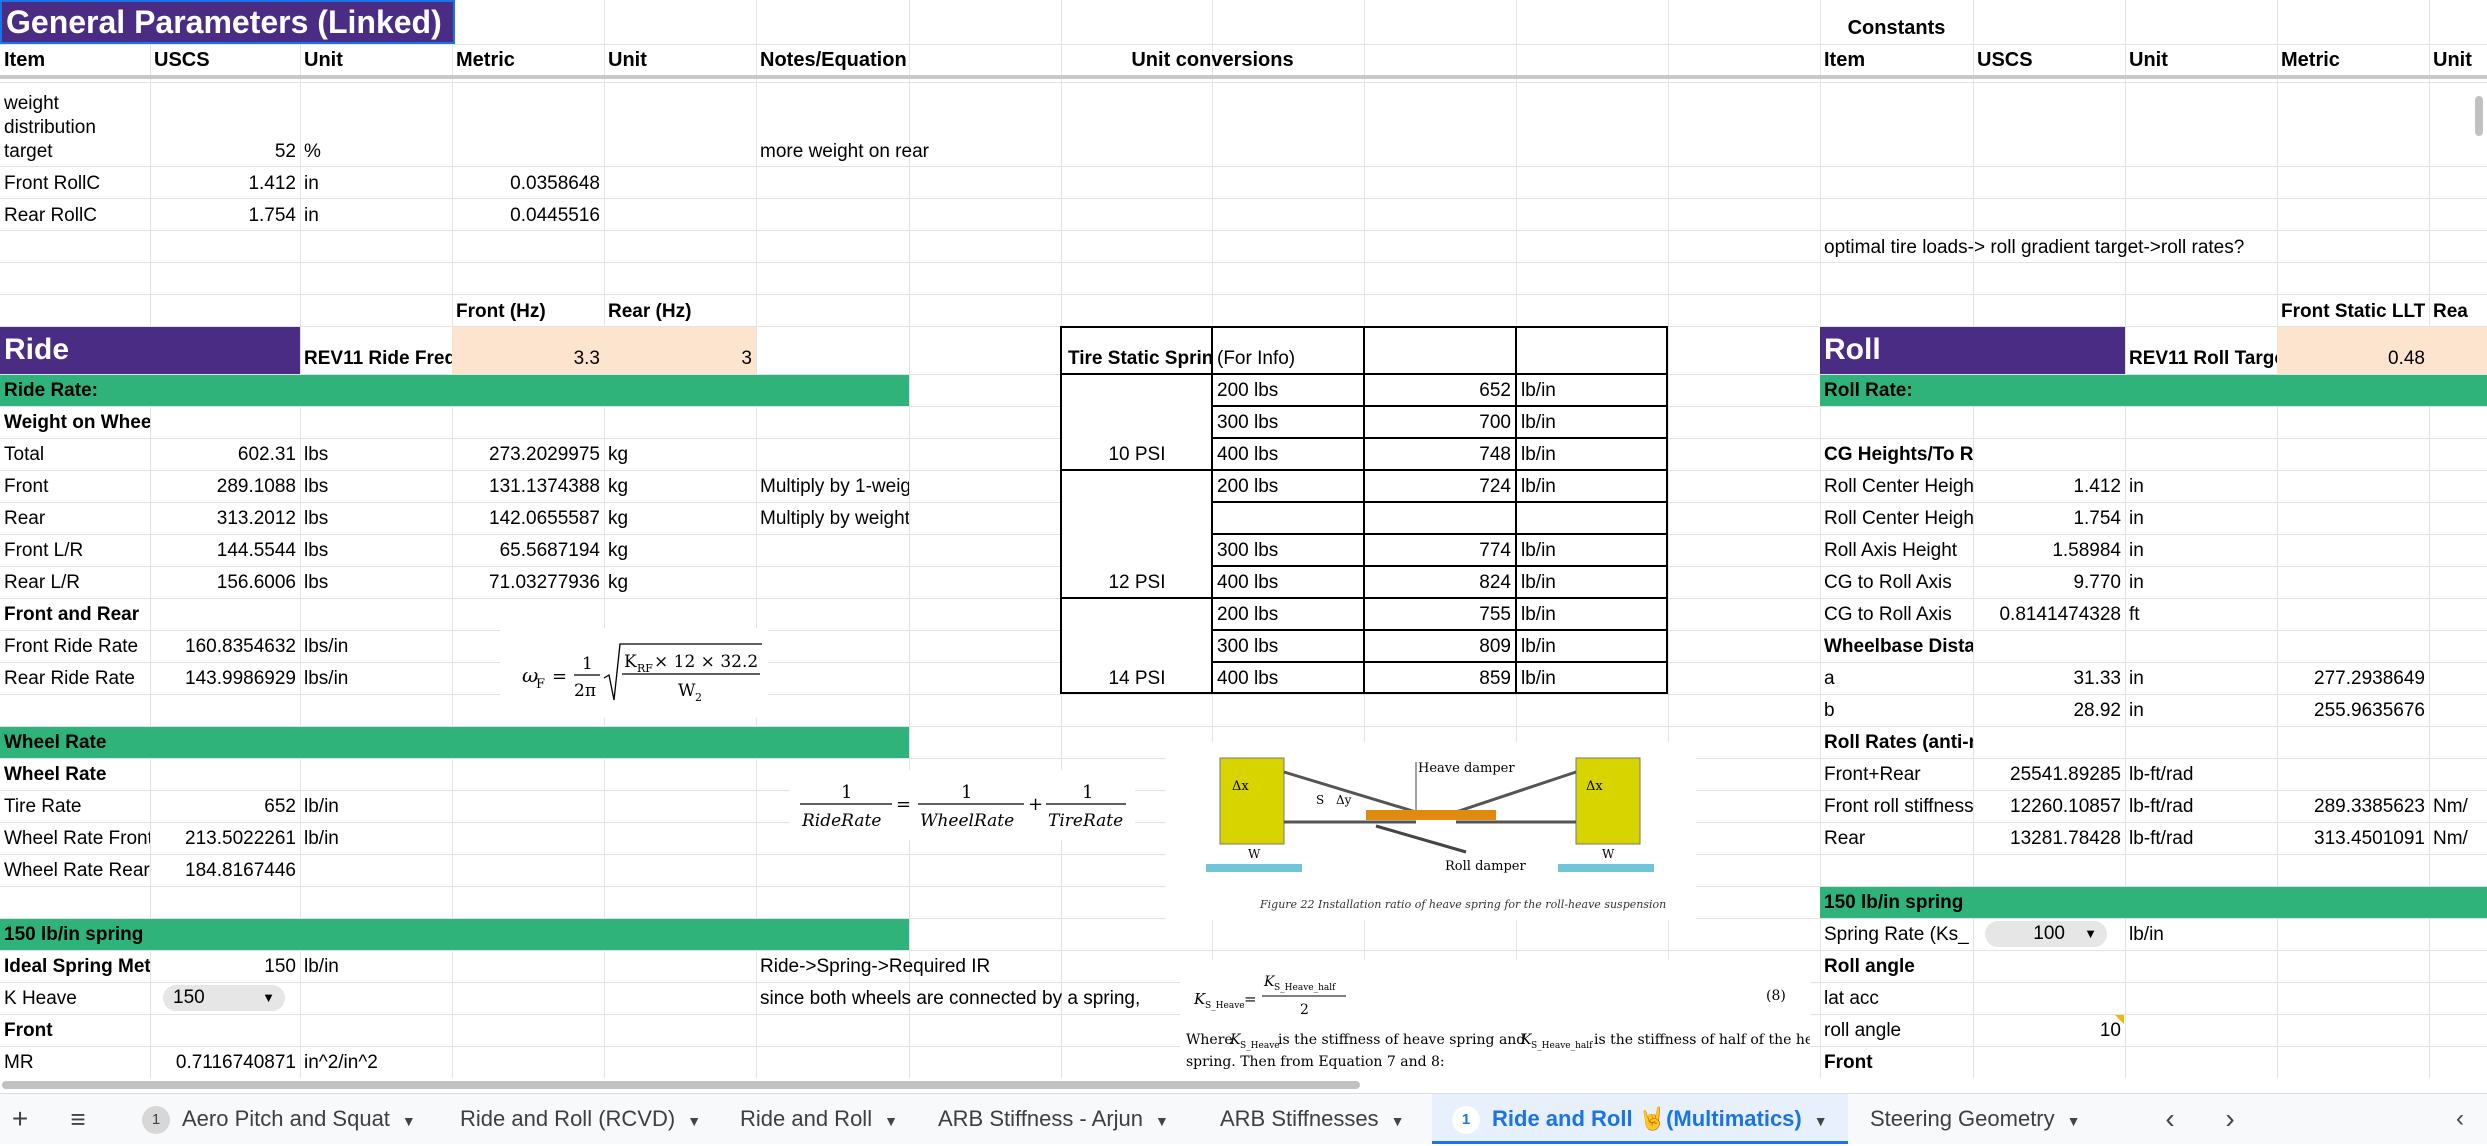 The image size is (2487, 1146). What do you see at coordinates (2049, 774) in the screenshot?
I see `row-value: 25541.89285` at bounding box center [2049, 774].